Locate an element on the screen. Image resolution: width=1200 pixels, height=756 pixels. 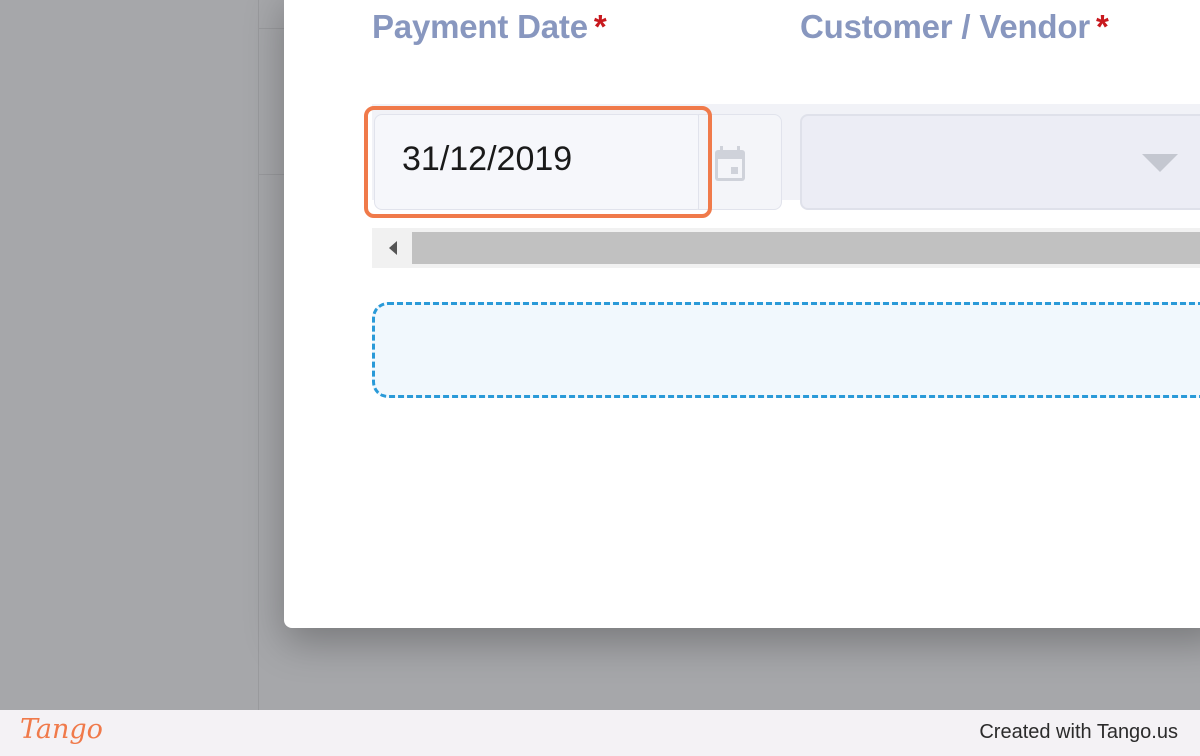
horizontal-scrollbar is located at coordinates (786, 248).